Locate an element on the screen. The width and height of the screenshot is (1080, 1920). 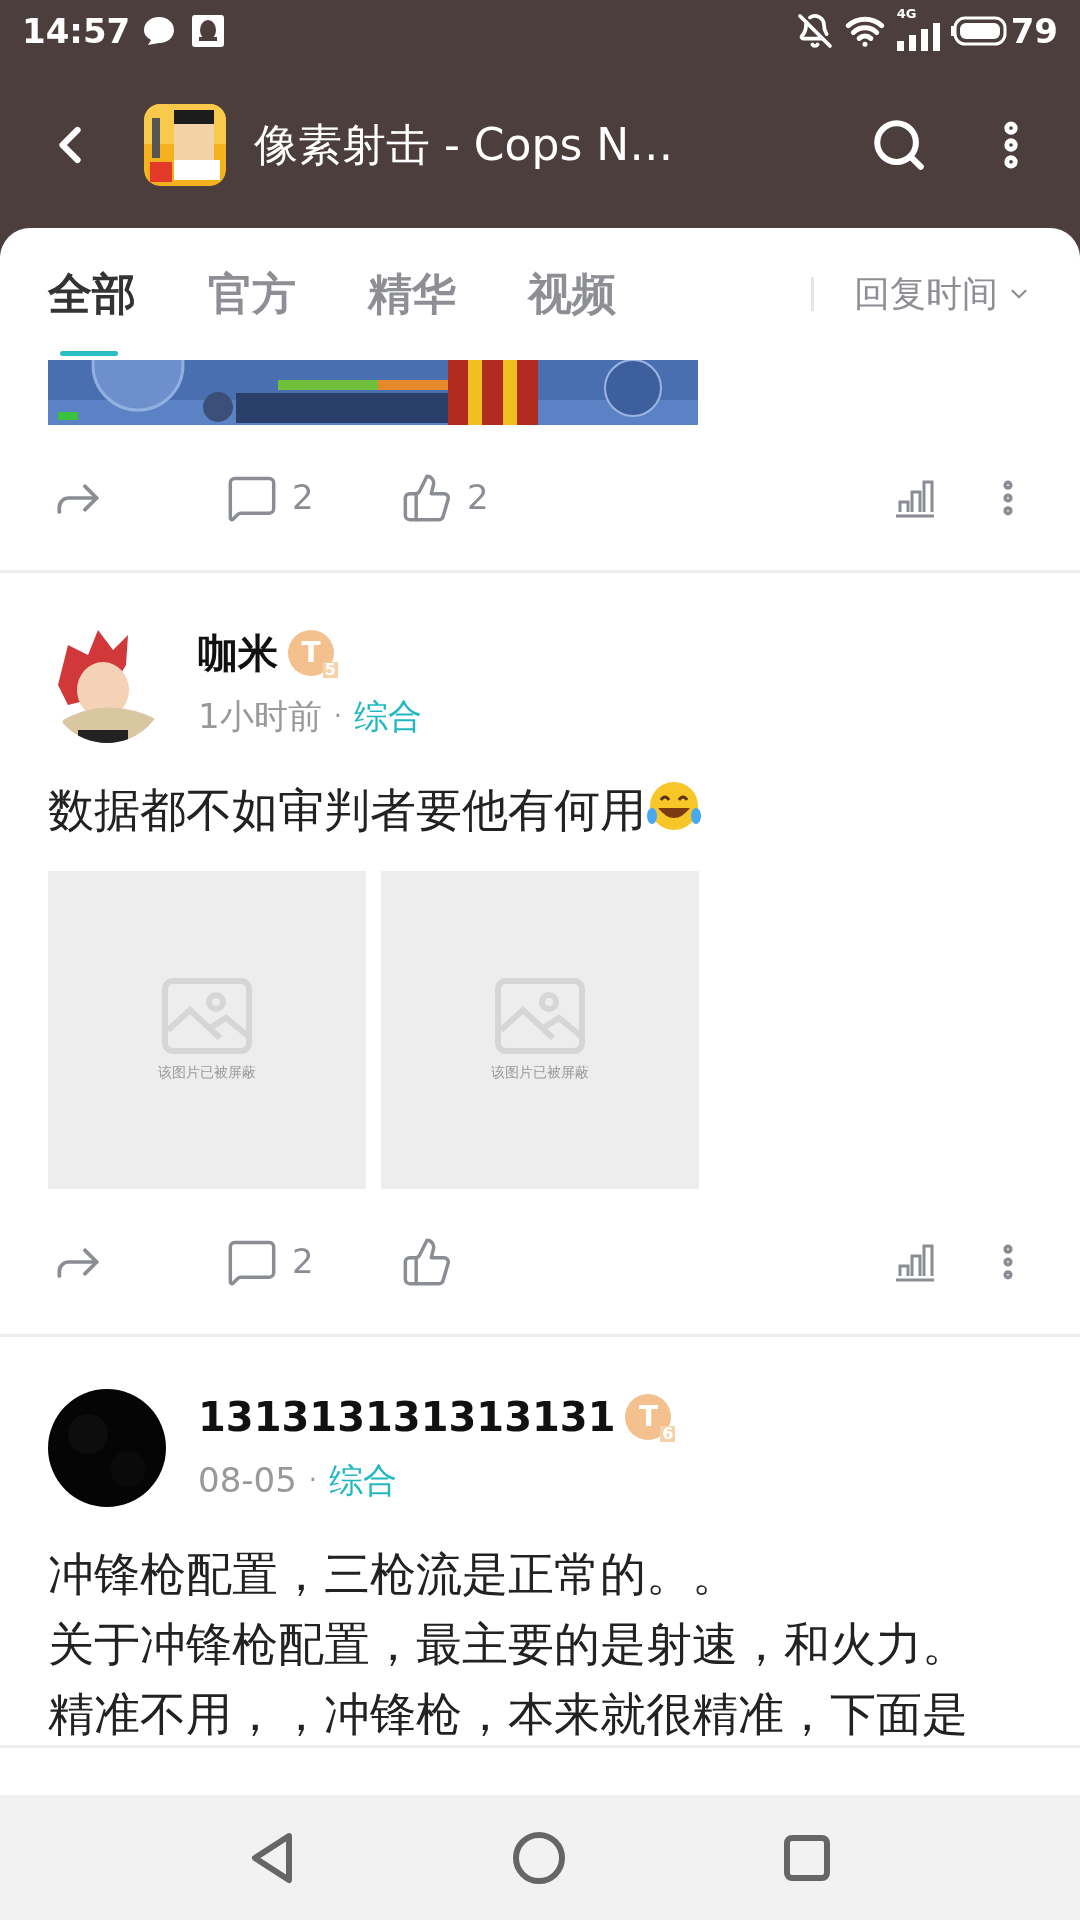
laughing-emoji-icon is located at coordinates (674, 806).